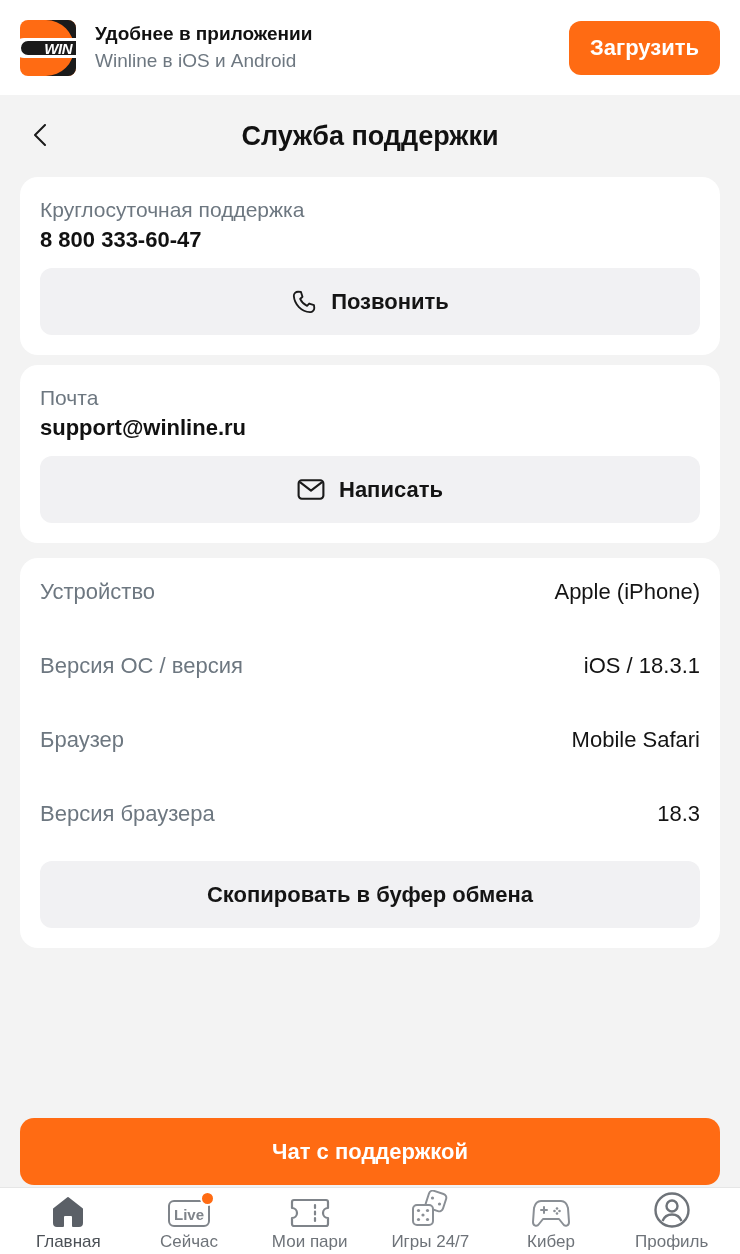 The height and width of the screenshot is (1254, 740). Describe the element at coordinates (40, 135) in the screenshot. I see `back-icon` at that location.